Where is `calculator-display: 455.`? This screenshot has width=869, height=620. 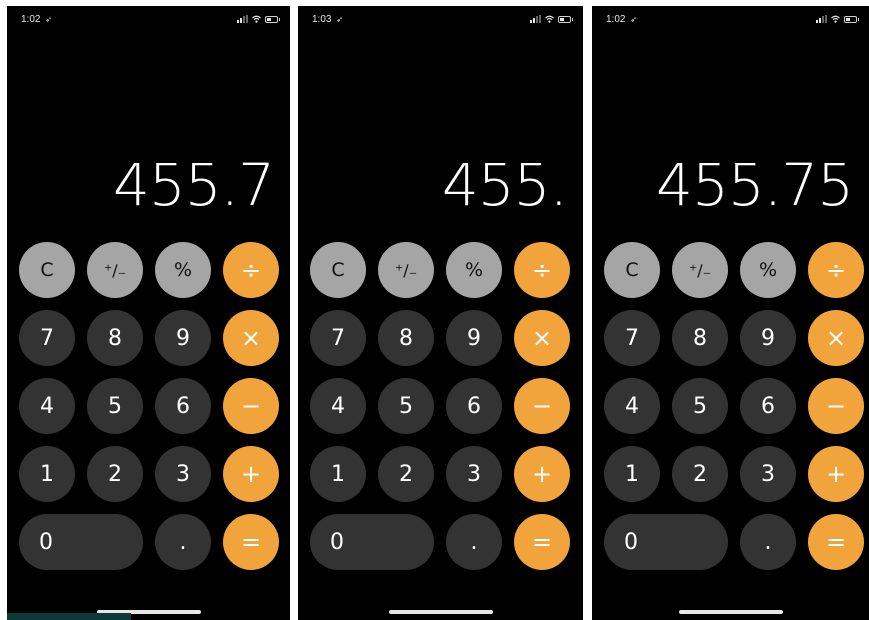
calculator-display: 455. is located at coordinates (504, 185).